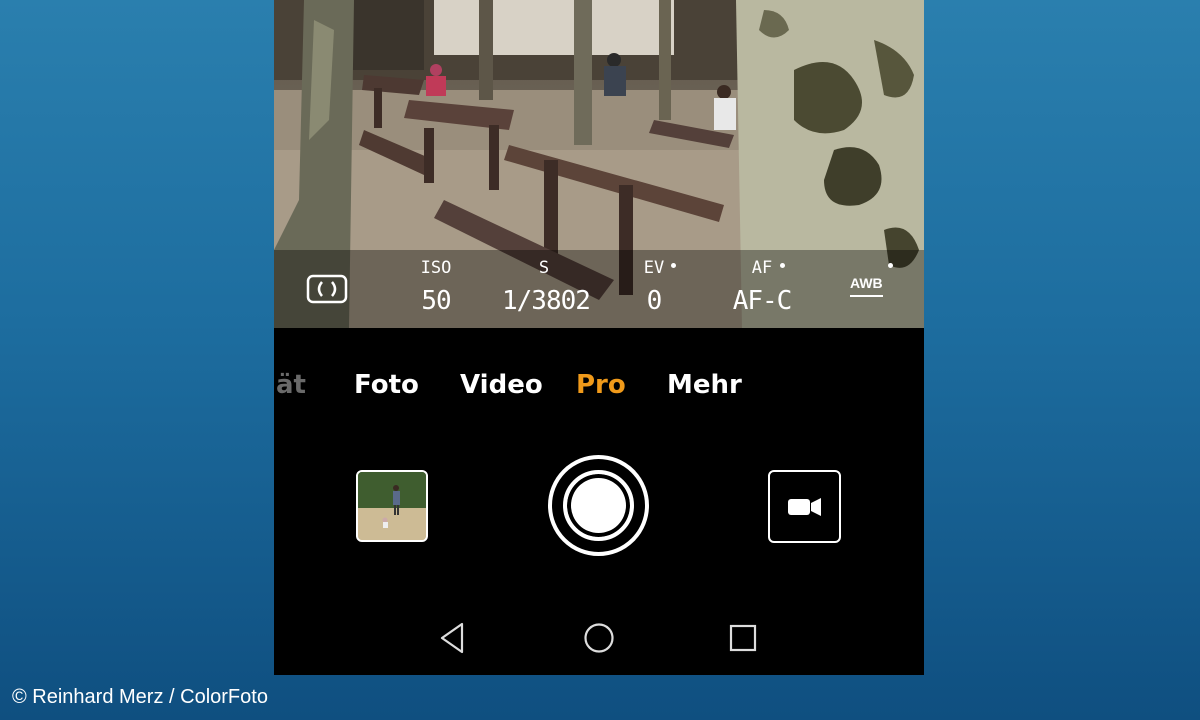 This screenshot has height=720, width=1200. What do you see at coordinates (436, 268) in the screenshot?
I see `iso-label: ISO` at bounding box center [436, 268].